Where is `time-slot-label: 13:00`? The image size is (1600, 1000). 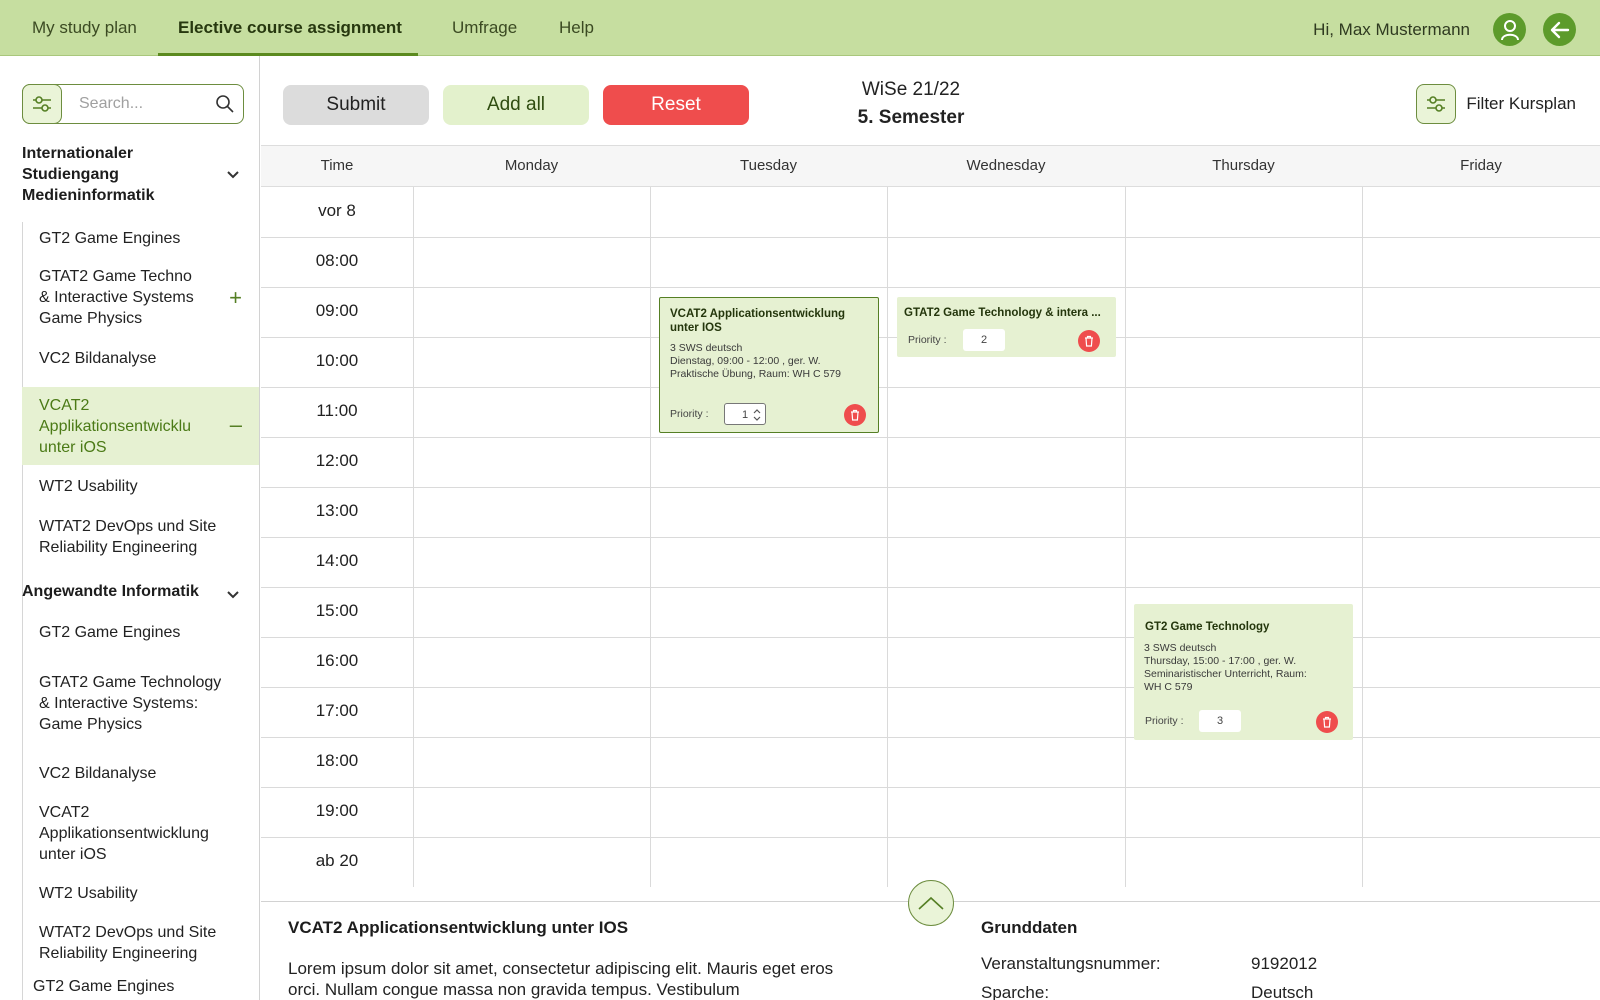
time-slot-label: 13:00 is located at coordinates (337, 510).